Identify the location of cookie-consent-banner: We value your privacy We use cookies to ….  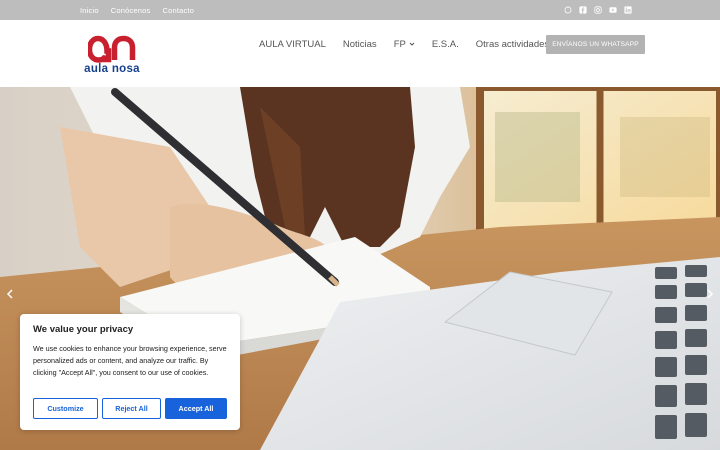
(130, 372).